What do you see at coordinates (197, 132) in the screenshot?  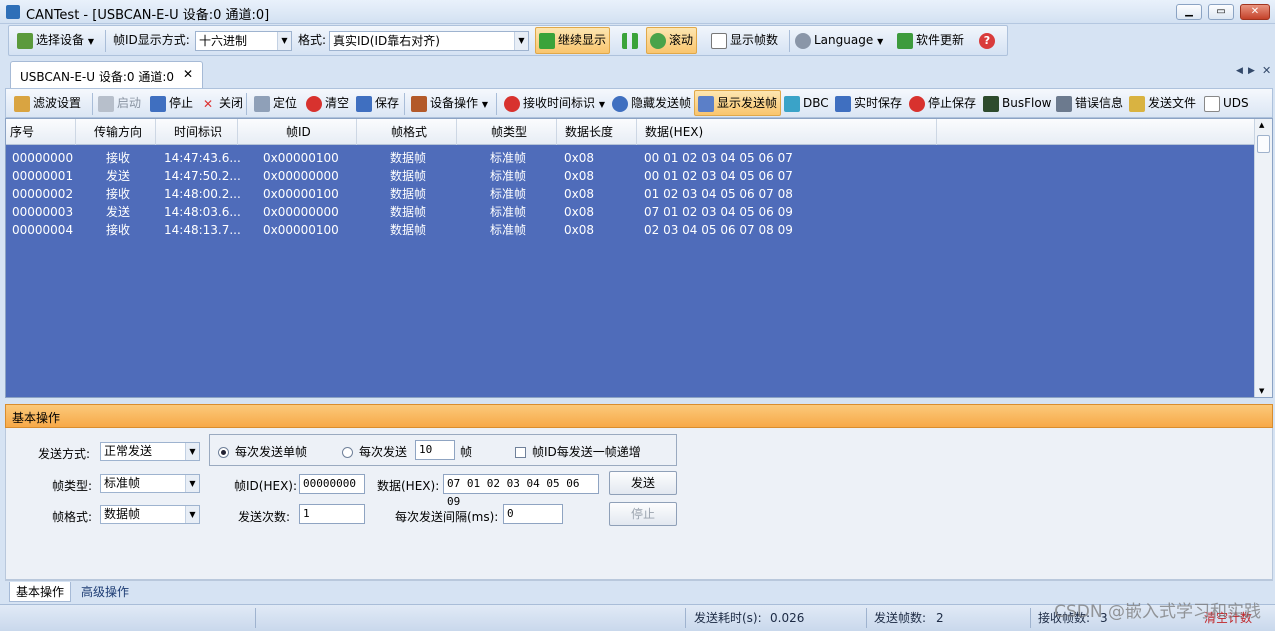 I see `col-header: 时间标识` at bounding box center [197, 132].